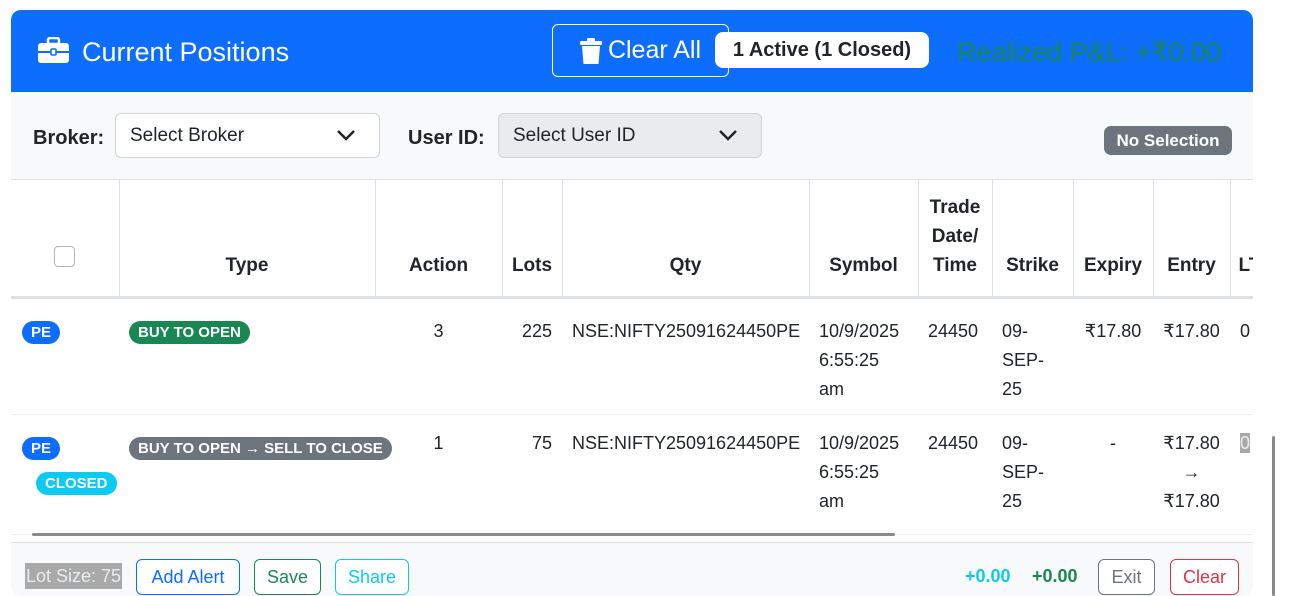 This screenshot has height=596, width=1298. I want to click on header-action: Action, so click(439, 239).